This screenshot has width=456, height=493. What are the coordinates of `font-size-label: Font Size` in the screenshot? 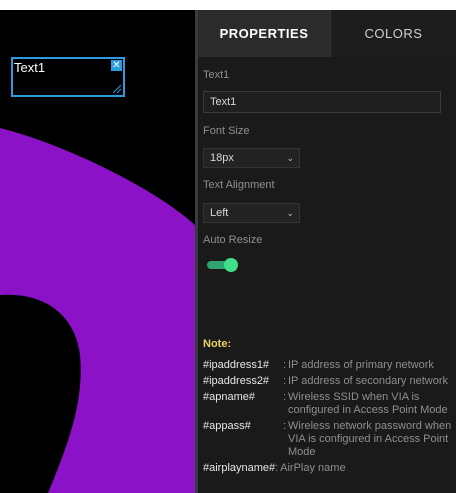 It's located at (226, 131).